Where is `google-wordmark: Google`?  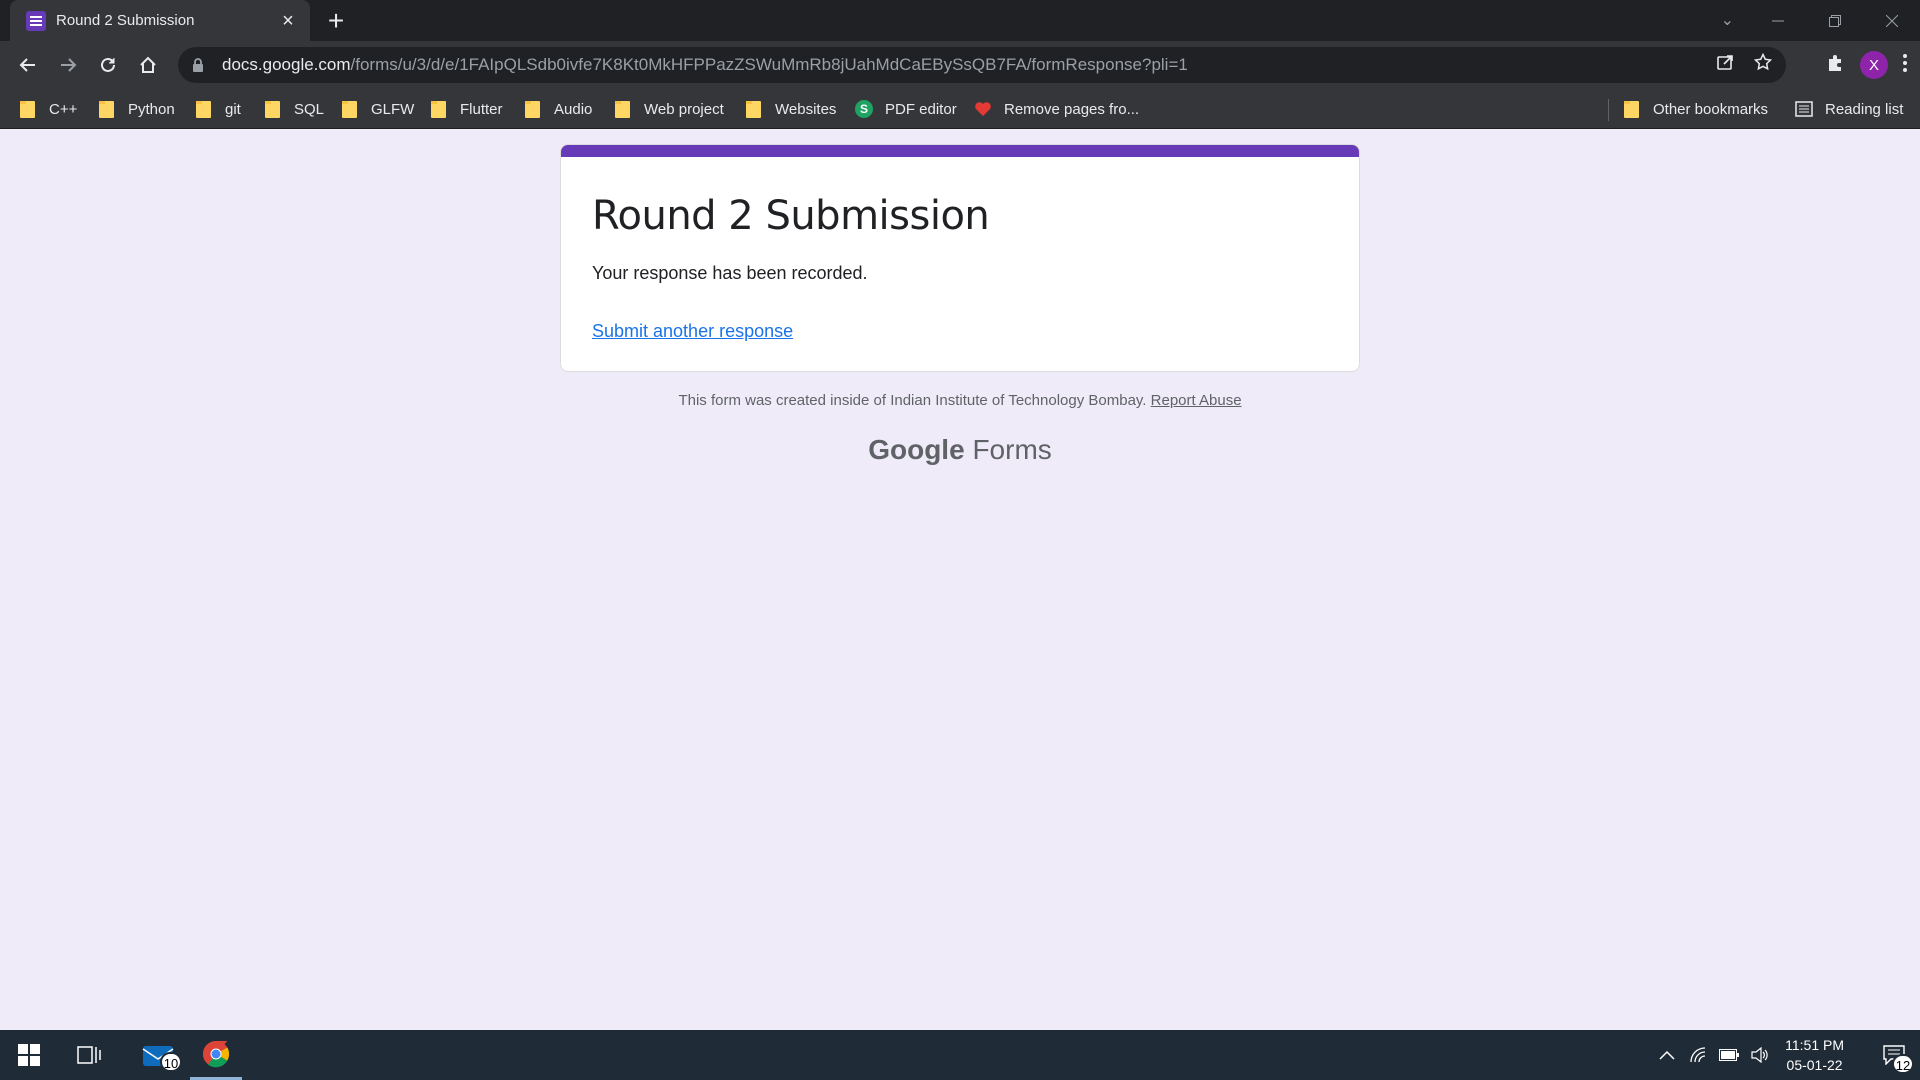
google-wordmark: Google is located at coordinates (916, 449).